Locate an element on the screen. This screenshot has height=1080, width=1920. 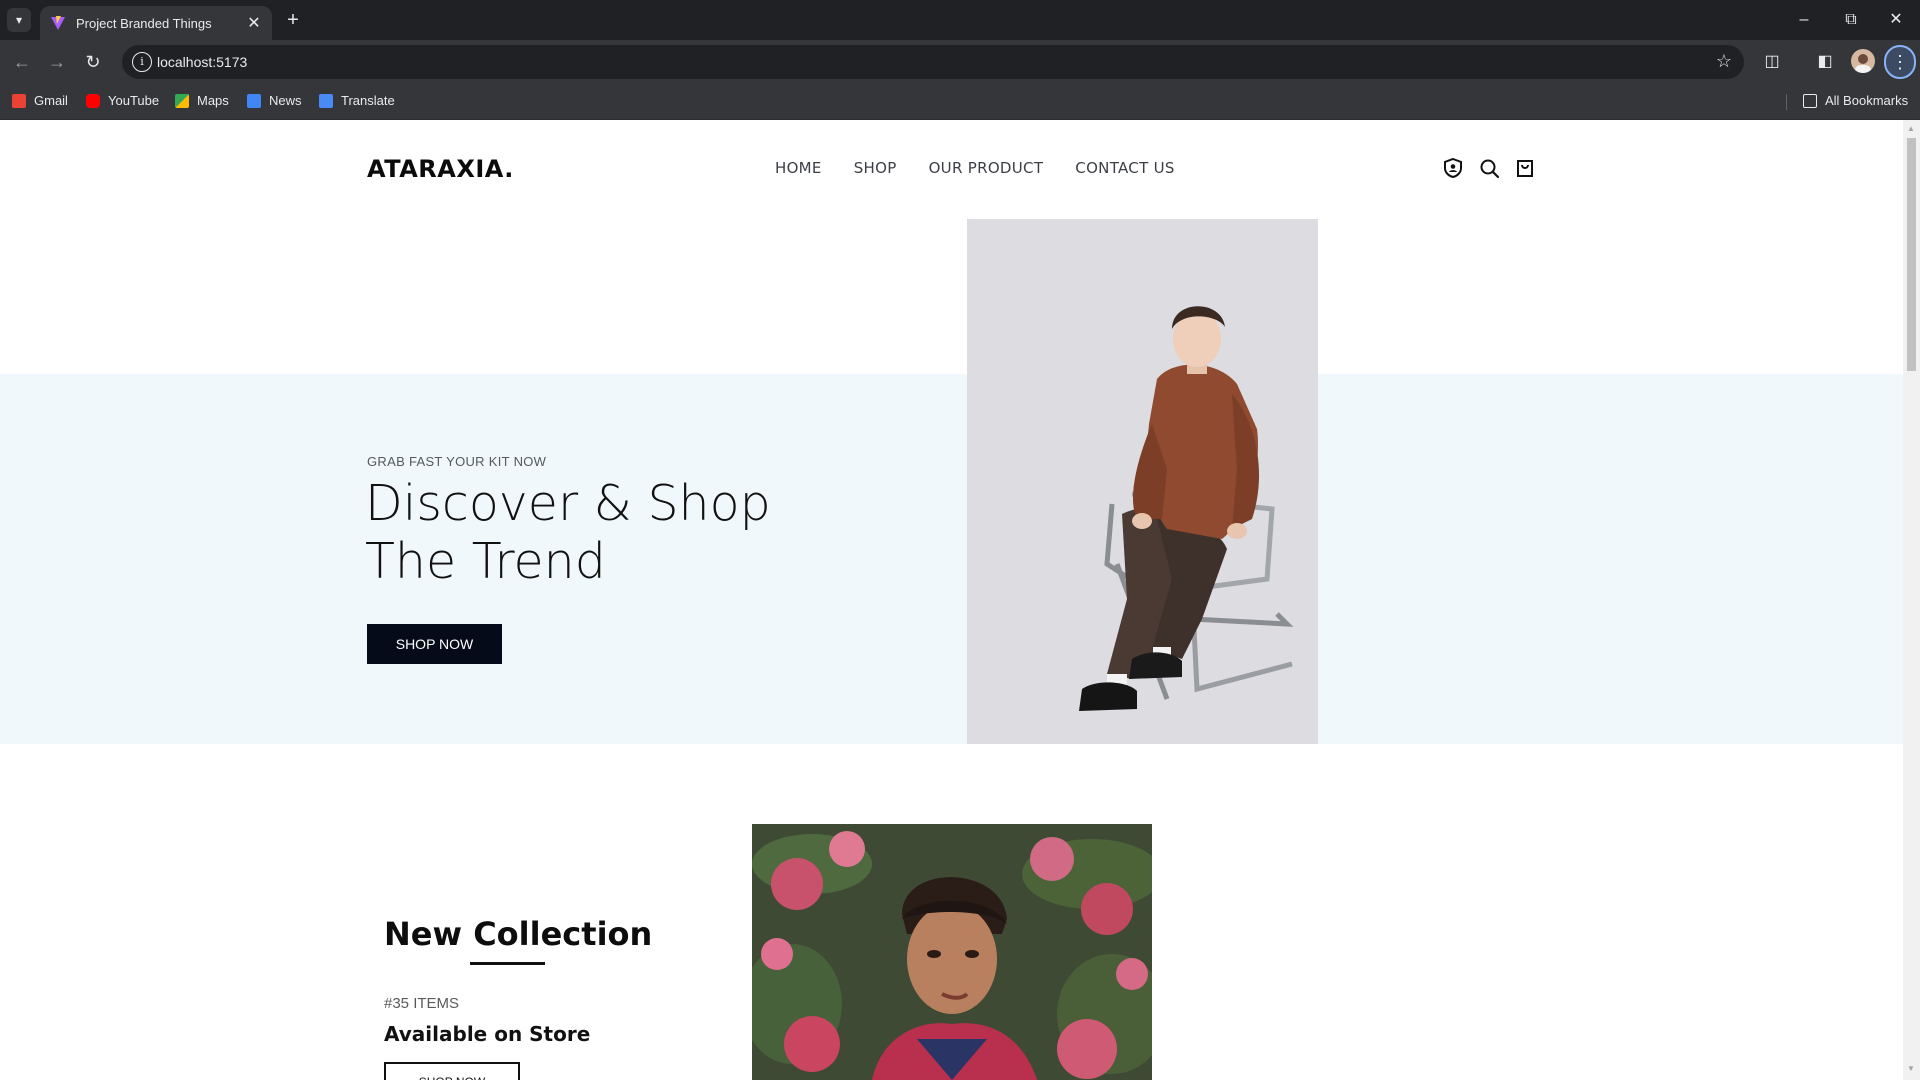
collection-model-image is located at coordinates (952, 952).